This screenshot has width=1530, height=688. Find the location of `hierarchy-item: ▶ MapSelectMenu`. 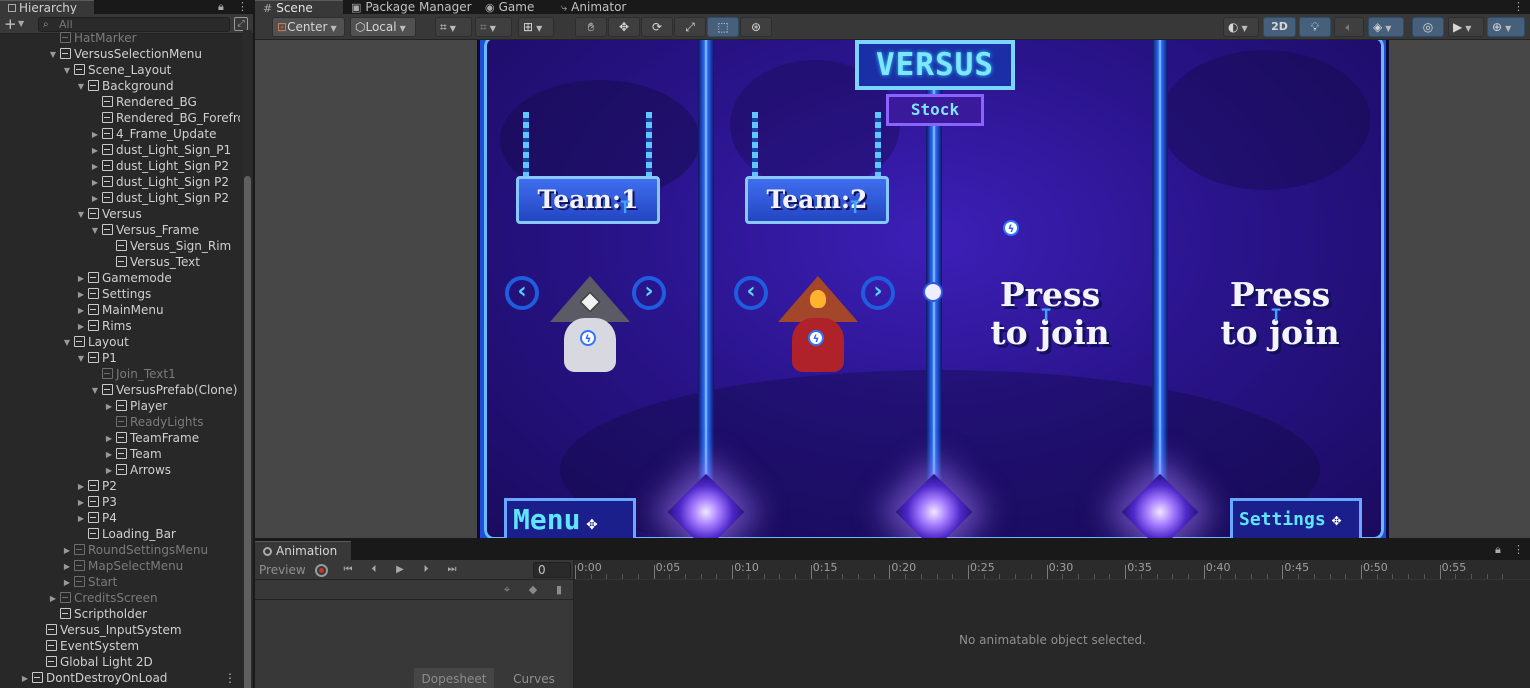

hierarchy-item: ▶ MapSelectMenu is located at coordinates (120, 566).